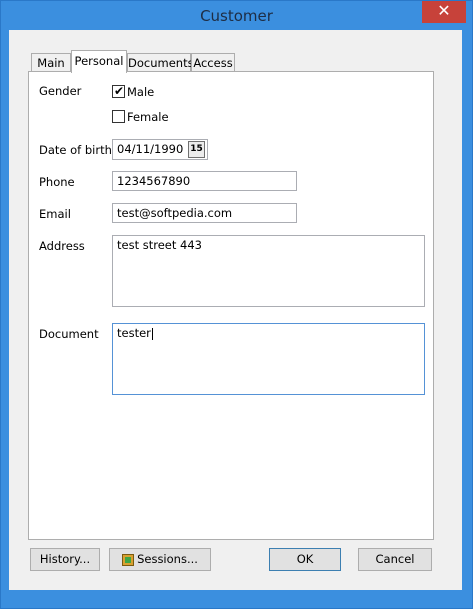 The image size is (473, 609). Describe the element at coordinates (99, 61) in the screenshot. I see `tab-personal: Personal` at that location.